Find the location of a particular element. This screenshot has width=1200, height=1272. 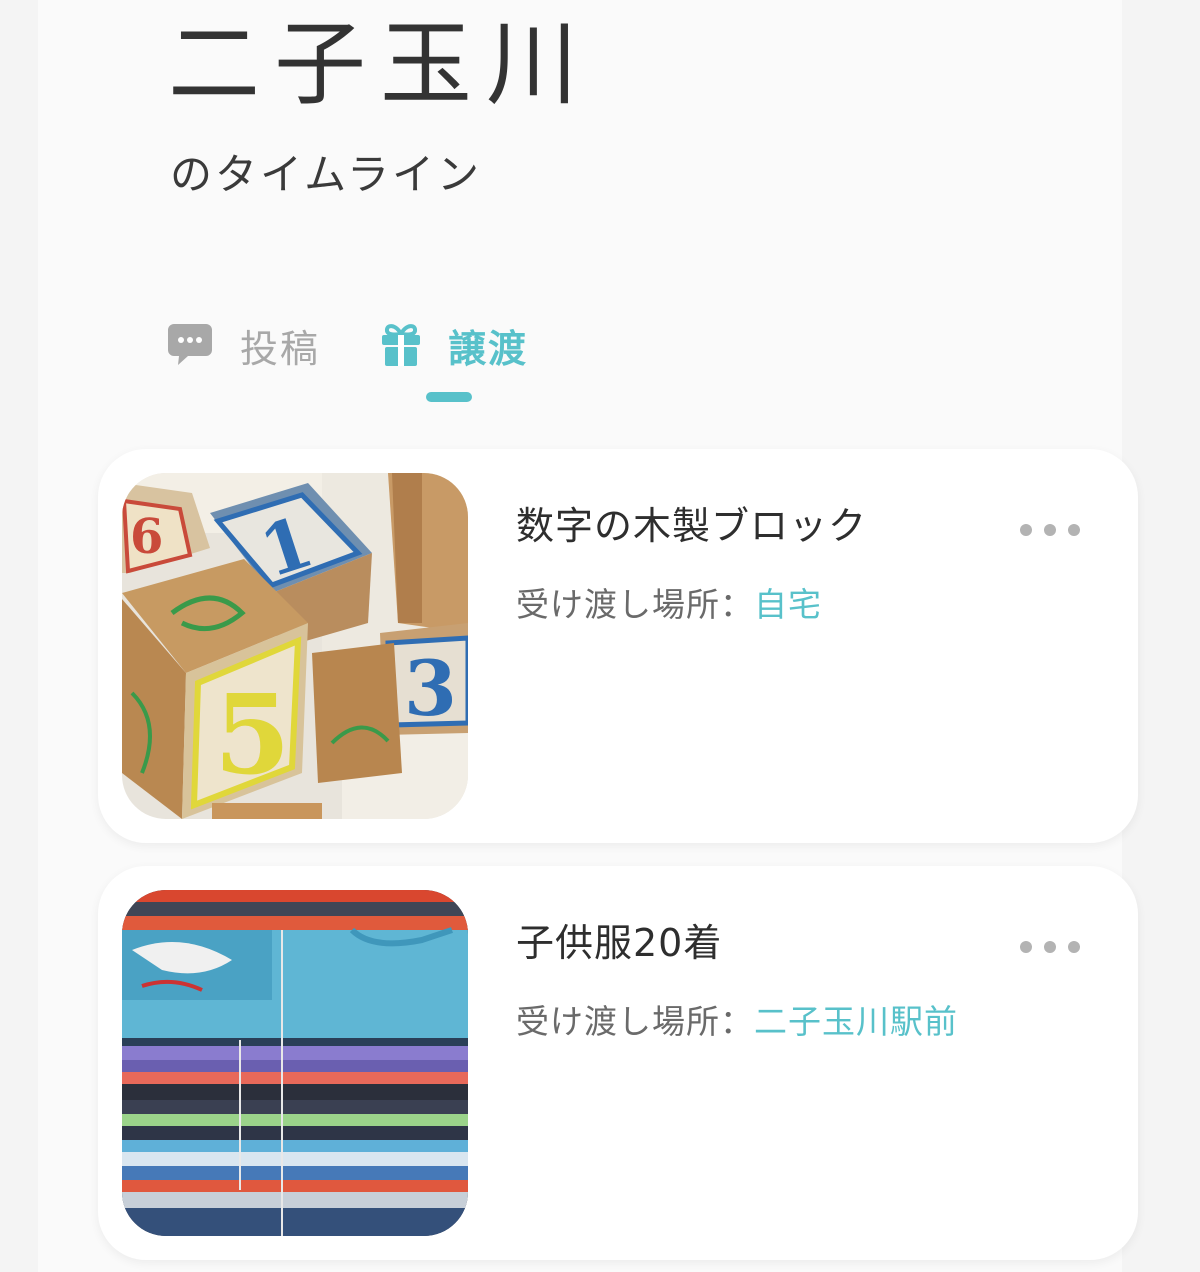

item-photo: 6 1 3 5 is located at coordinates (295, 646).